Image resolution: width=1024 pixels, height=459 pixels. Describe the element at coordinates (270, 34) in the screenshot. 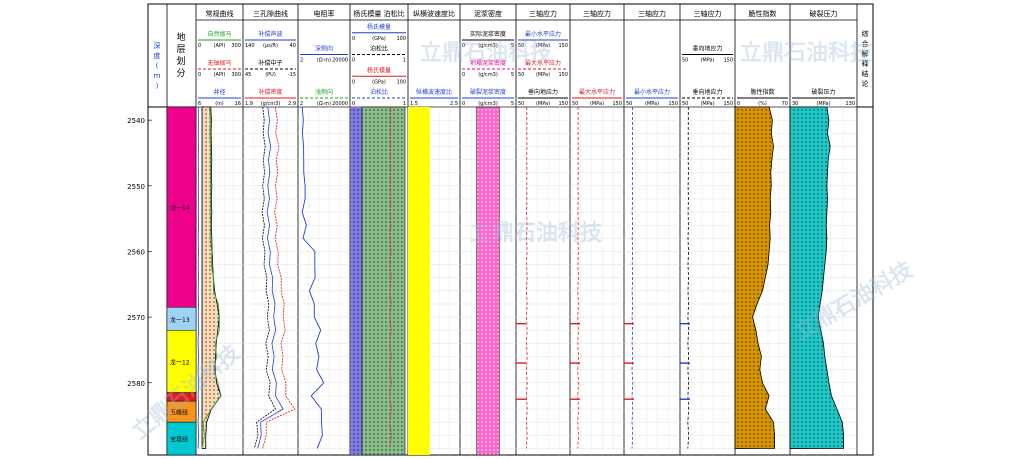

I see `curve-name: 补偿声波` at that location.